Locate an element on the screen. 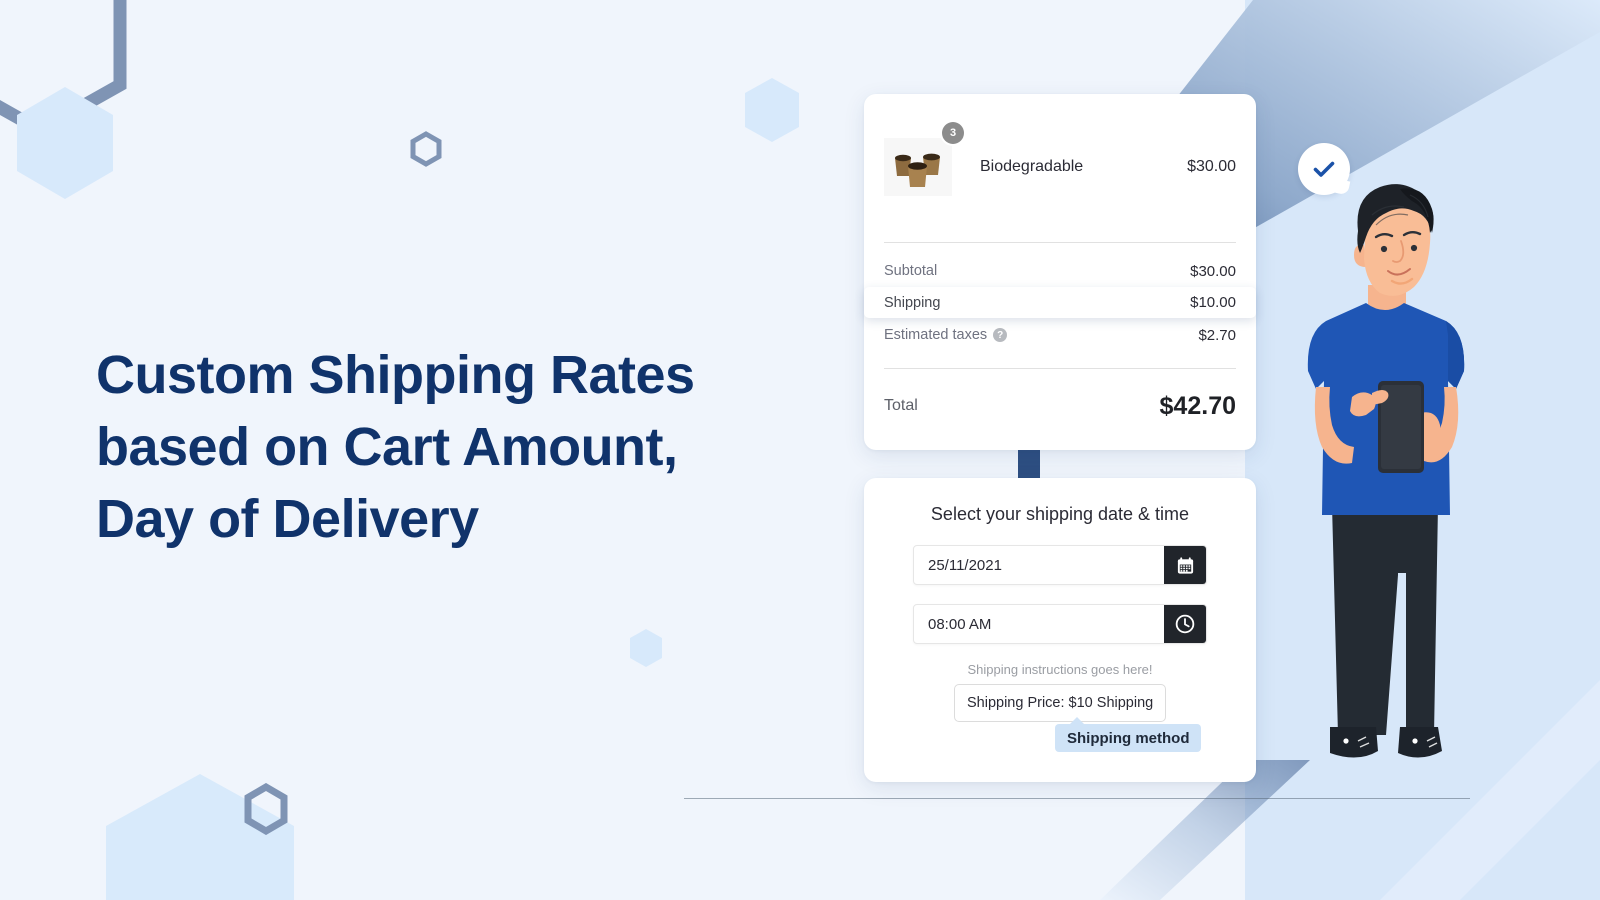 The width and height of the screenshot is (1600, 900). hex-filled-upper-mid is located at coordinates (772, 110).